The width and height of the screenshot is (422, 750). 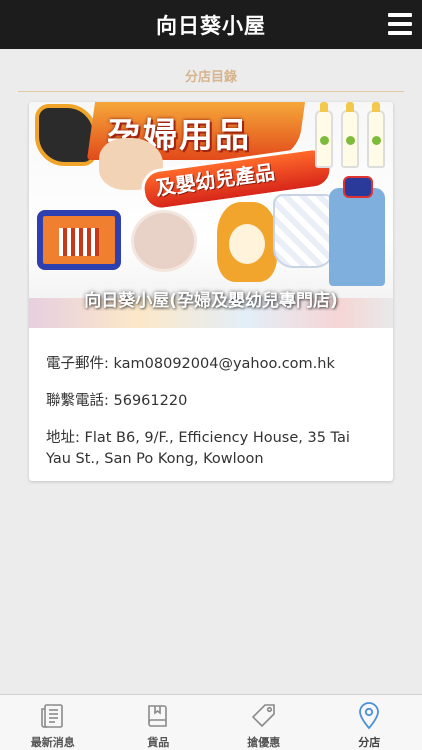 I want to click on bottom-tab-bar: 最新消息 貨品 搶優惠 分店, so click(x=211, y=722).